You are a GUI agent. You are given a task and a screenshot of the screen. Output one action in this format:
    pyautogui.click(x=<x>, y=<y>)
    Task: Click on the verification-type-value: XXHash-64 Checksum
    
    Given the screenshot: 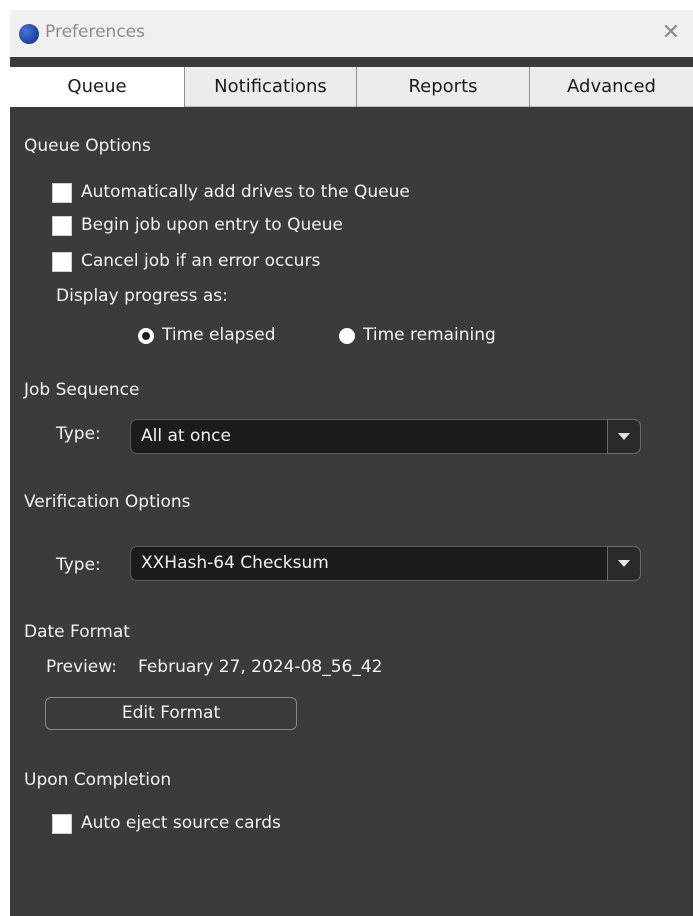 What is the action you would take?
    pyautogui.click(x=235, y=563)
    